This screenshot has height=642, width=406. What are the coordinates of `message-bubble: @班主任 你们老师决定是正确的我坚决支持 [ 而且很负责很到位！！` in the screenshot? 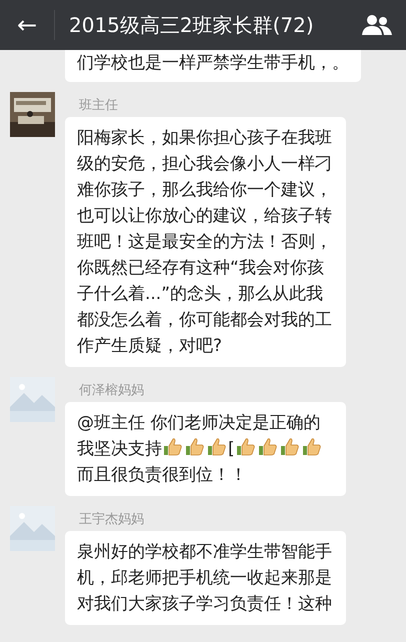 It's located at (205, 449).